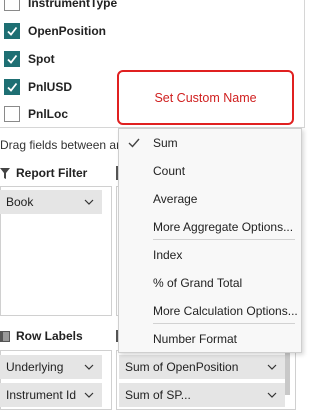  I want to click on values-scrollbar, so click(287, 373).